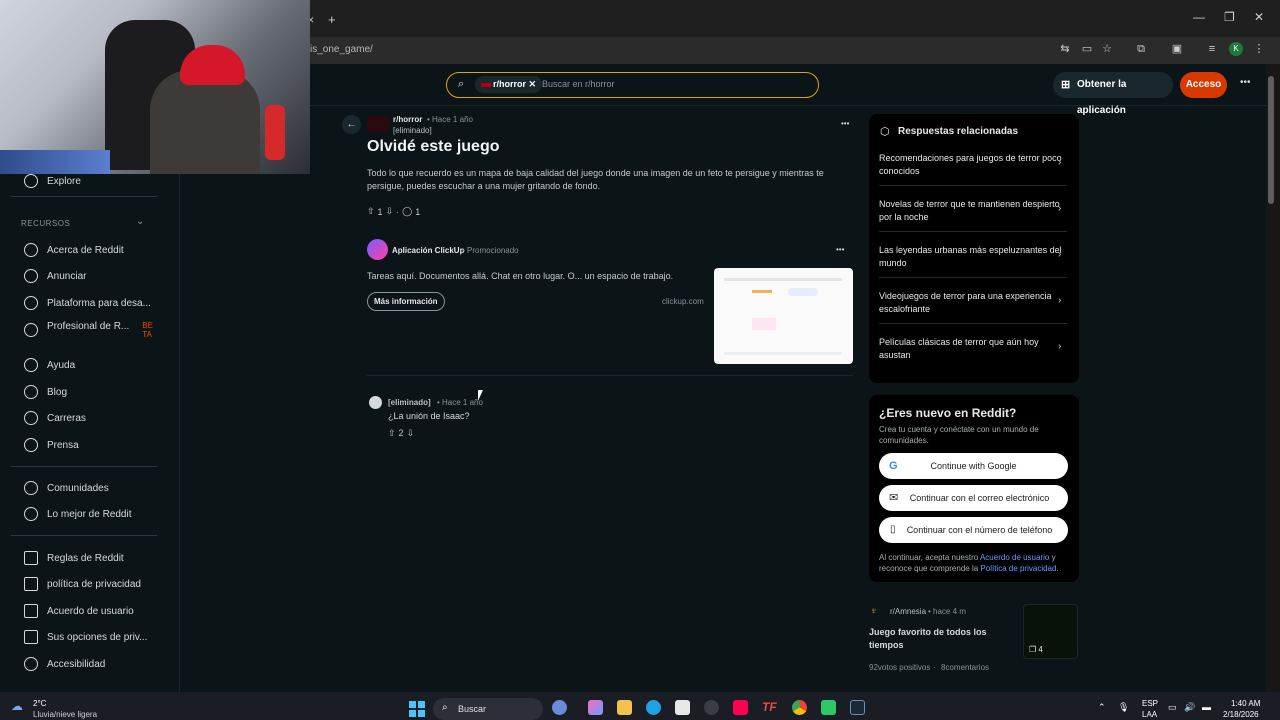 The image size is (1280, 720). What do you see at coordinates (1229, 17) in the screenshot?
I see `maximize-button: ❐` at bounding box center [1229, 17].